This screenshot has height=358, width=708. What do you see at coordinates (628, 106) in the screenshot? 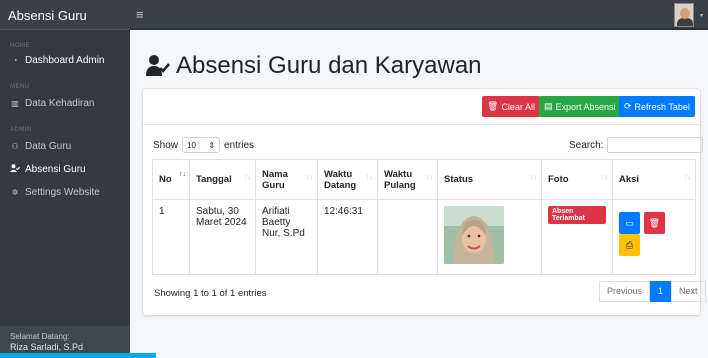
I see `refresh-icon: ⟳` at bounding box center [628, 106].